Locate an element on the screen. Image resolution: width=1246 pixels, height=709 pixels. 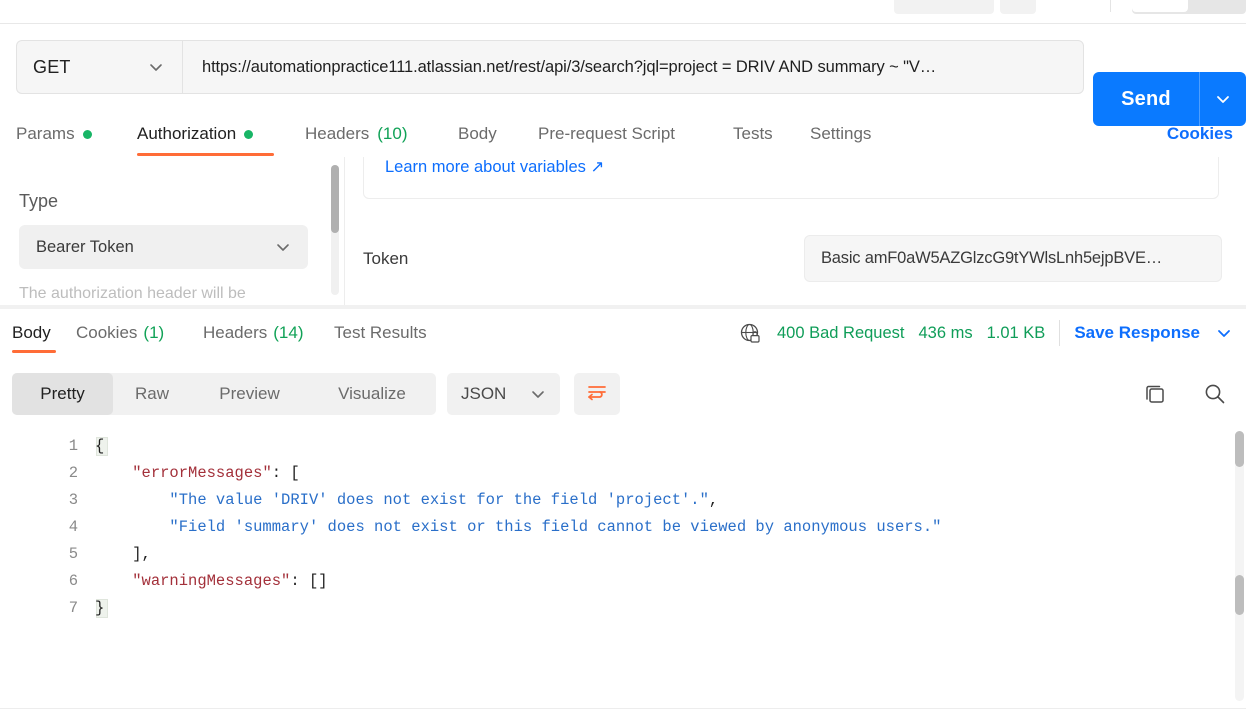
code-scrollbar-track is located at coordinates (1239, 566).